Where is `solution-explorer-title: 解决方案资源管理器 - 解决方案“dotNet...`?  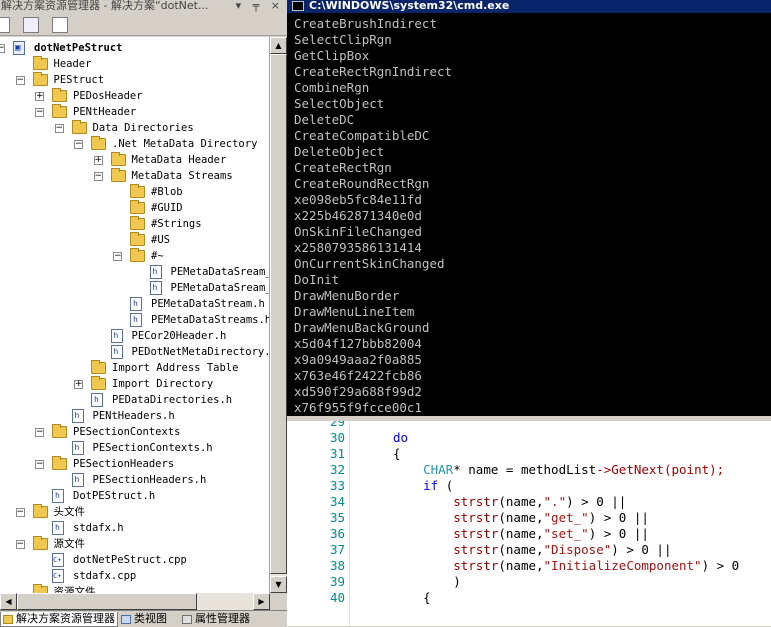 solution-explorer-title: 解决方案资源管理器 - 解决方案“dotNet... is located at coordinates (105, 6).